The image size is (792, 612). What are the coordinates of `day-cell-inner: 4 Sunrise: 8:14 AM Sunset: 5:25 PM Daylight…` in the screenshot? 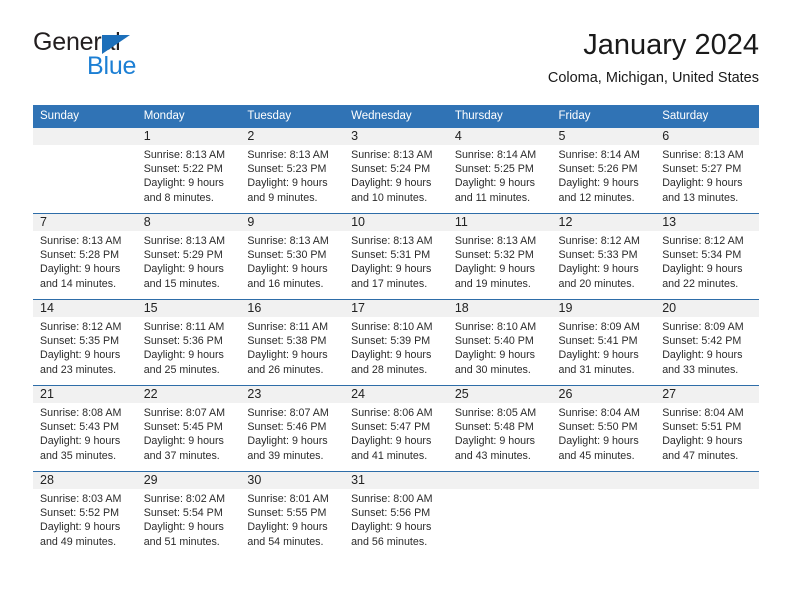 It's located at (499, 170).